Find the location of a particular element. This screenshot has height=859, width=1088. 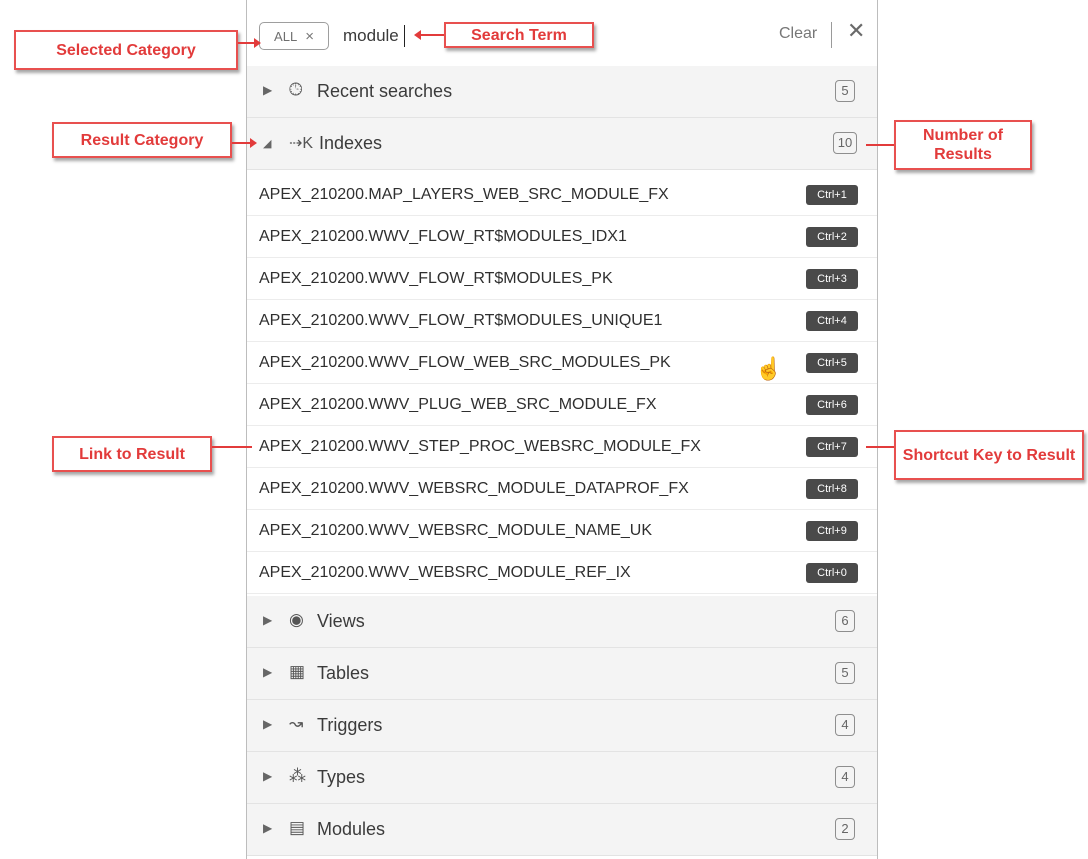

category-triggers: ▶ ↝ Triggers 4 is located at coordinates (562, 726).